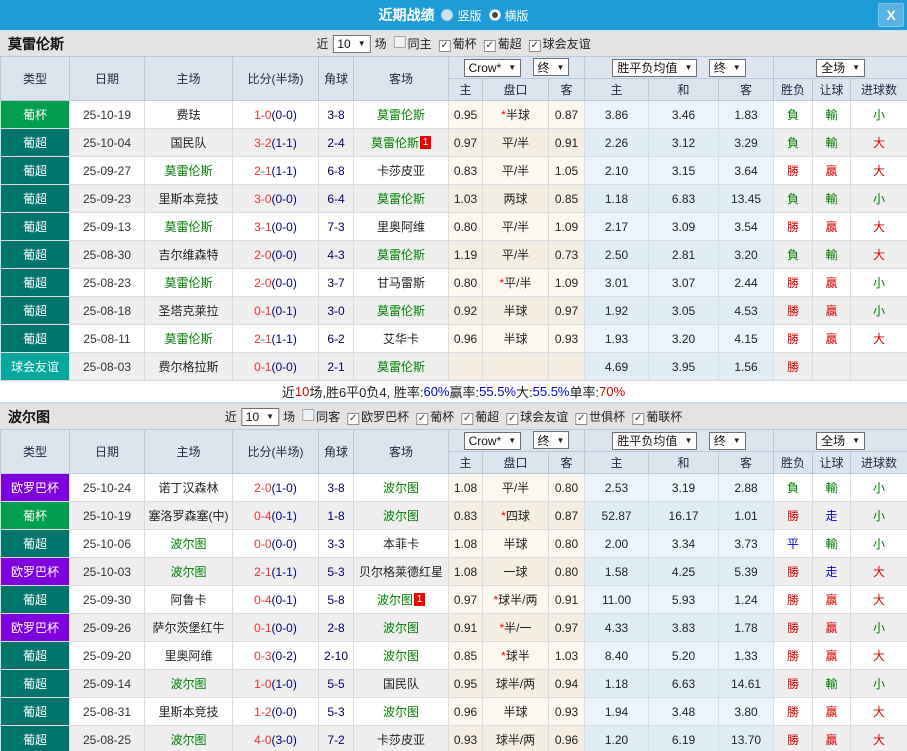 The width and height of the screenshot is (907, 751). I want to click on match-date: 25-10-19, so click(107, 515).